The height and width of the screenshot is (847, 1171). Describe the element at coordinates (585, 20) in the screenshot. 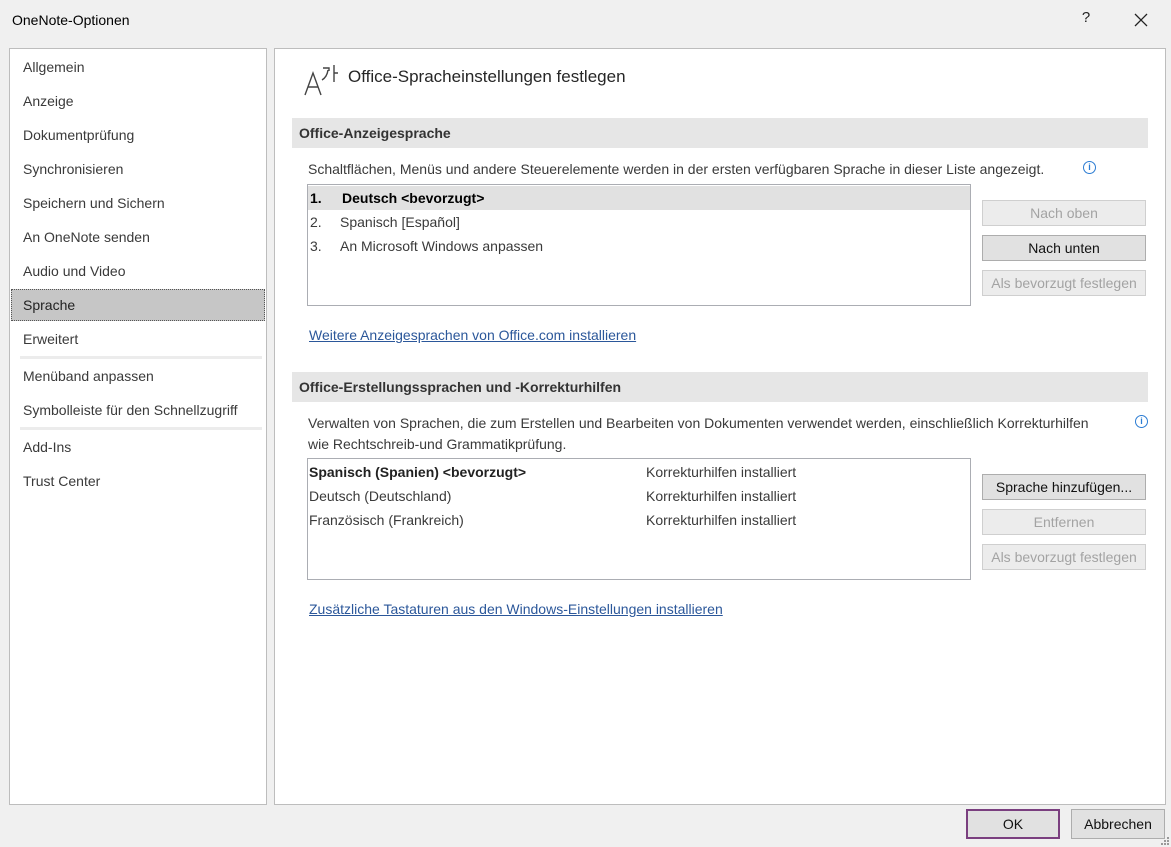

I see `title-bar: OneNote-Optionen ?` at that location.